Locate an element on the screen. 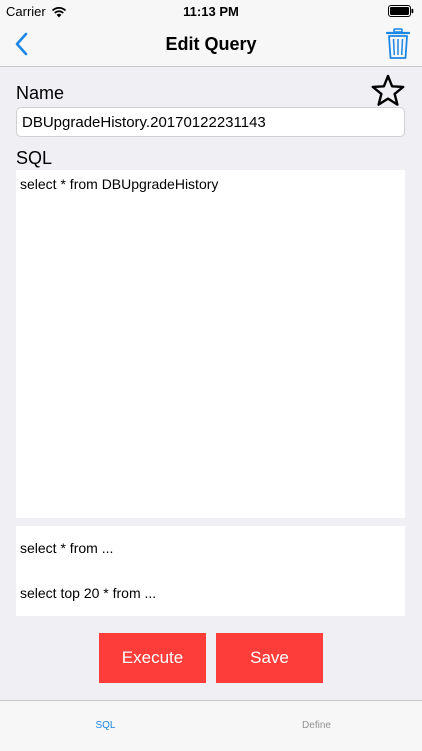  name-label: Name is located at coordinates (40, 93).